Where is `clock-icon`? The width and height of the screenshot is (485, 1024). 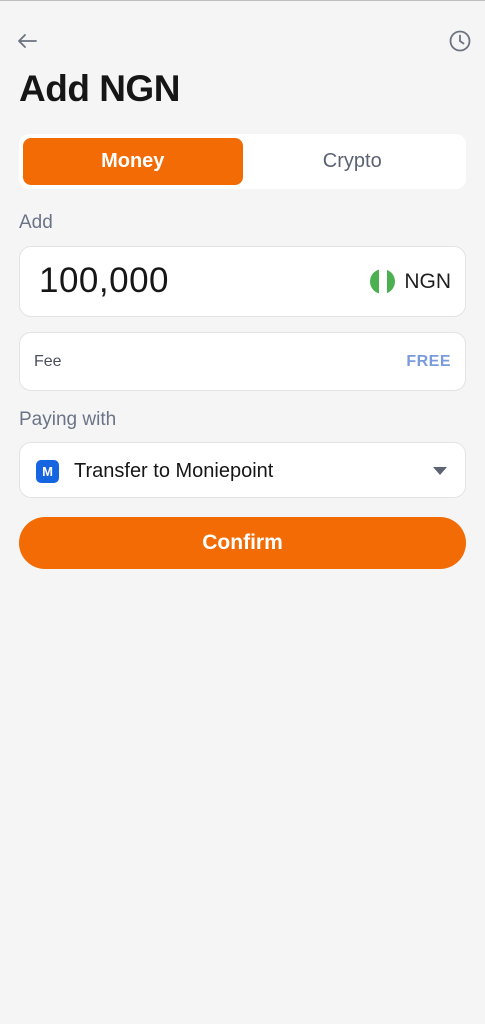
clock-icon is located at coordinates (460, 41).